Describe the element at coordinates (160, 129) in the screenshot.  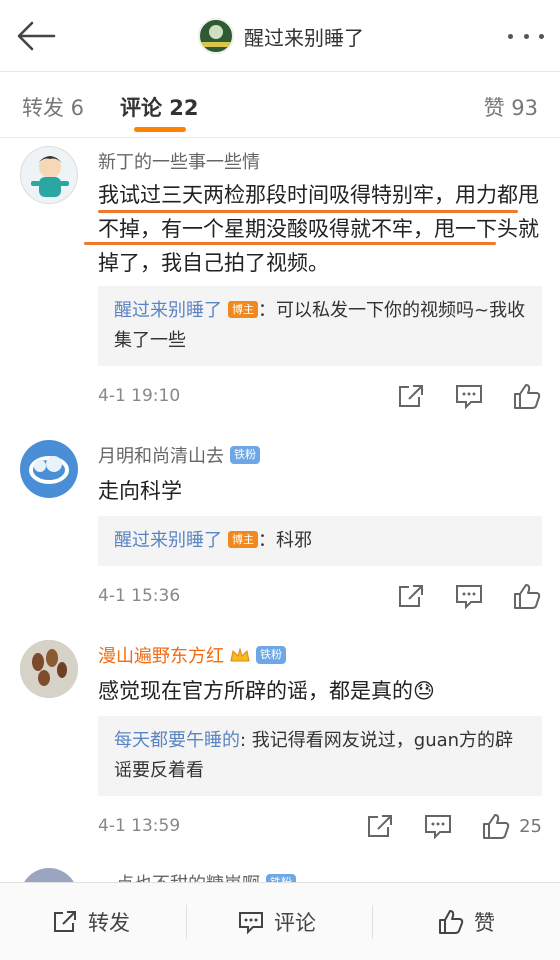
I see `tab-active-indicator` at that location.